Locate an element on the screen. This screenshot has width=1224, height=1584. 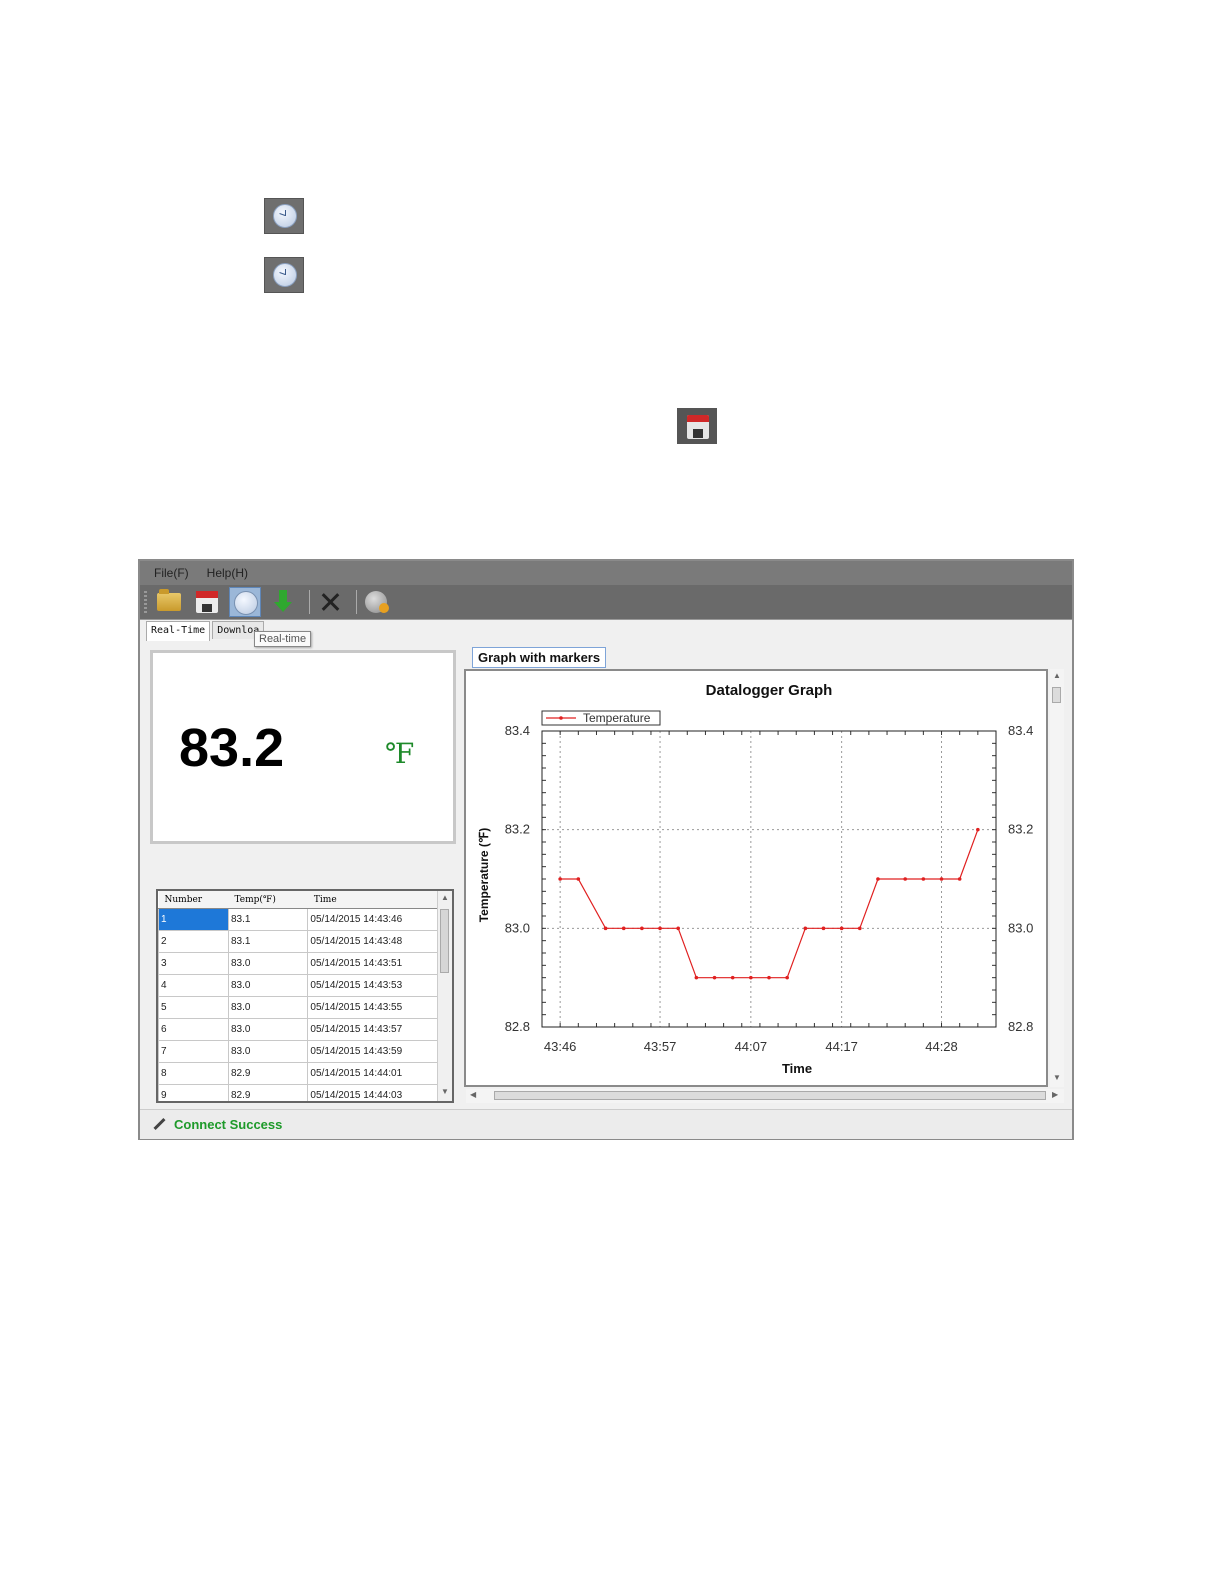
cell-time: 05/14/2015 14:43:57 is located at coordinates (379, 1029).